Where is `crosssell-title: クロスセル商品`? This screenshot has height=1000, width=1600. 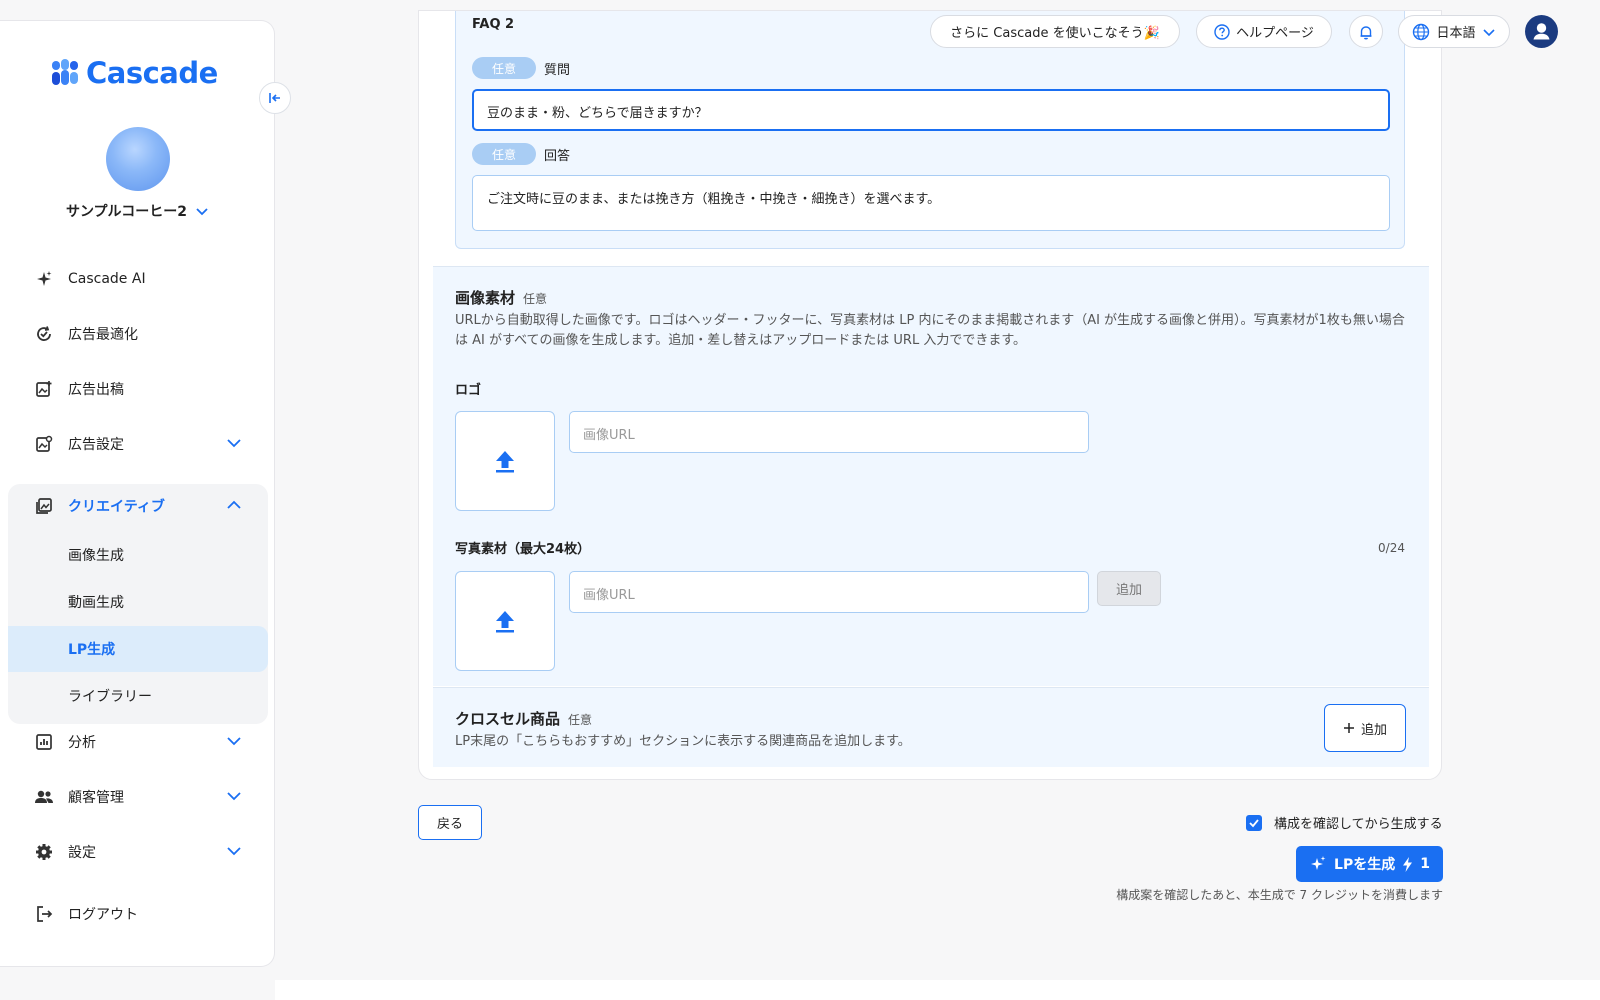 crosssell-title: クロスセル商品 is located at coordinates (508, 719).